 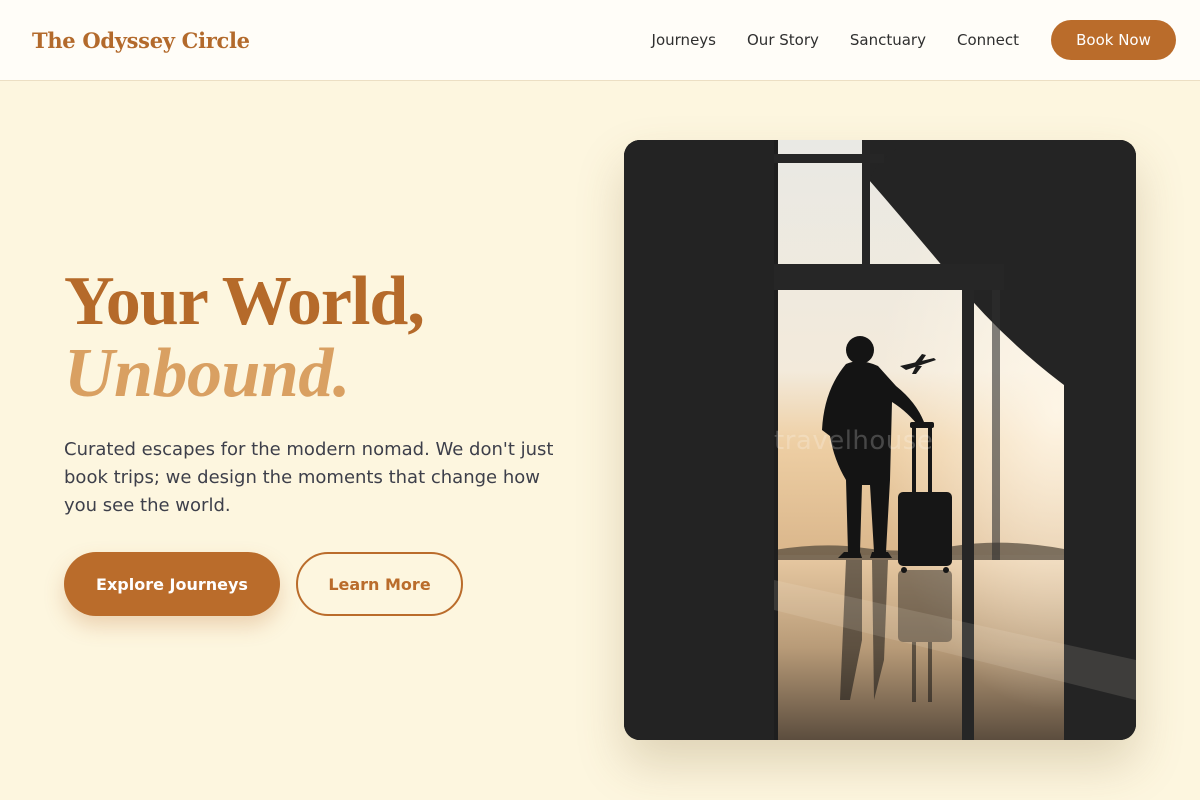 What do you see at coordinates (988, 40) in the screenshot?
I see `nav-link-connect: Connect` at bounding box center [988, 40].